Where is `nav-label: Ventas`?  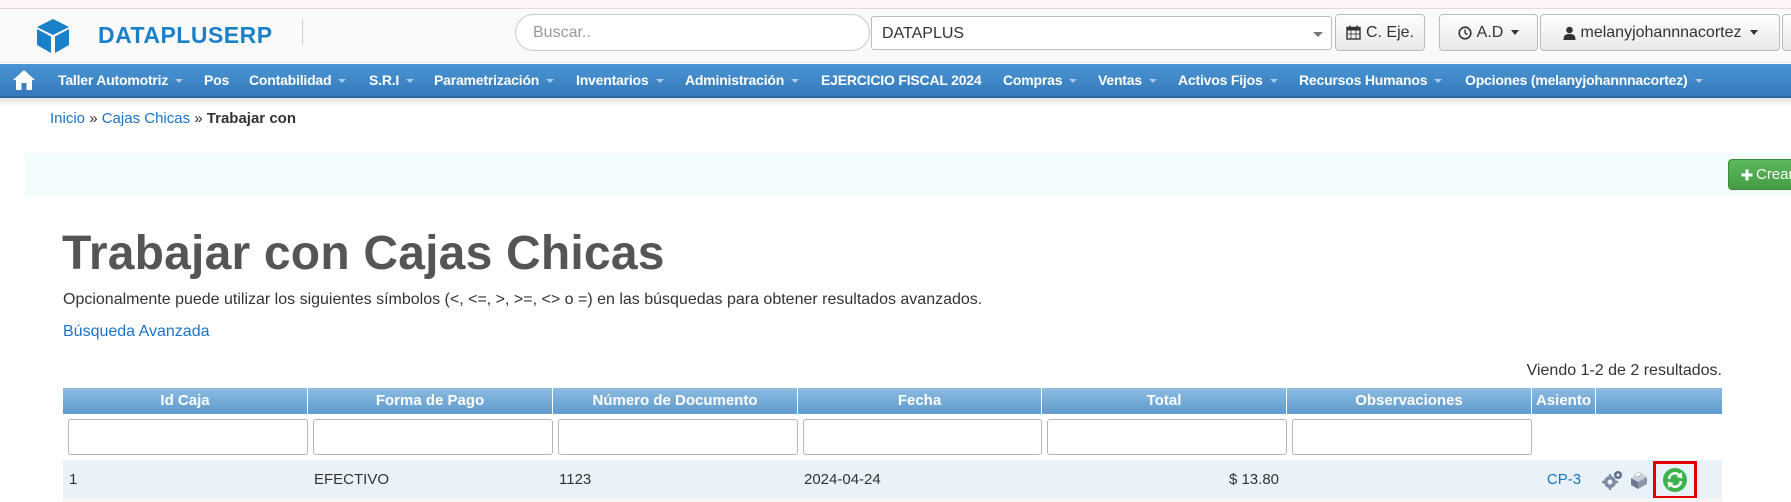 nav-label: Ventas is located at coordinates (1120, 80).